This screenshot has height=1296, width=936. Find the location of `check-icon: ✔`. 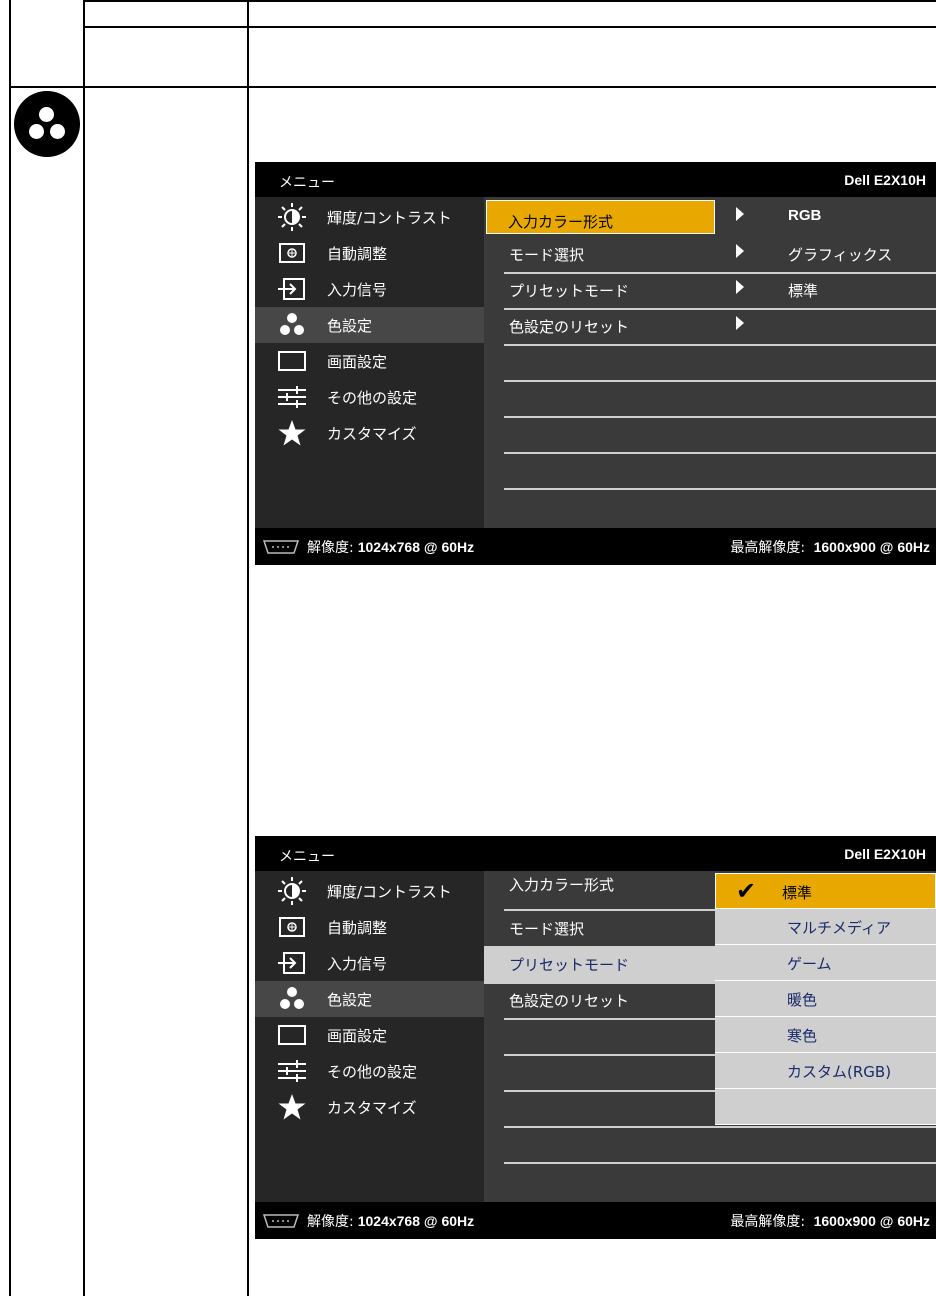

check-icon: ✔ is located at coordinates (746, 891).